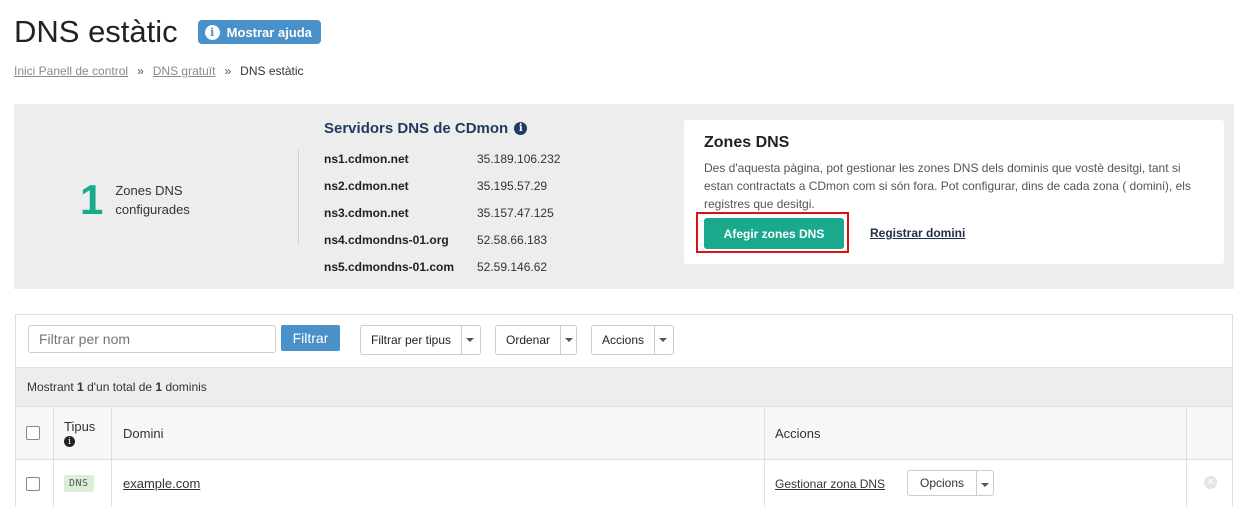 This screenshot has width=1249, height=532. I want to click on order-dropdown: Ordenar, so click(536, 340).